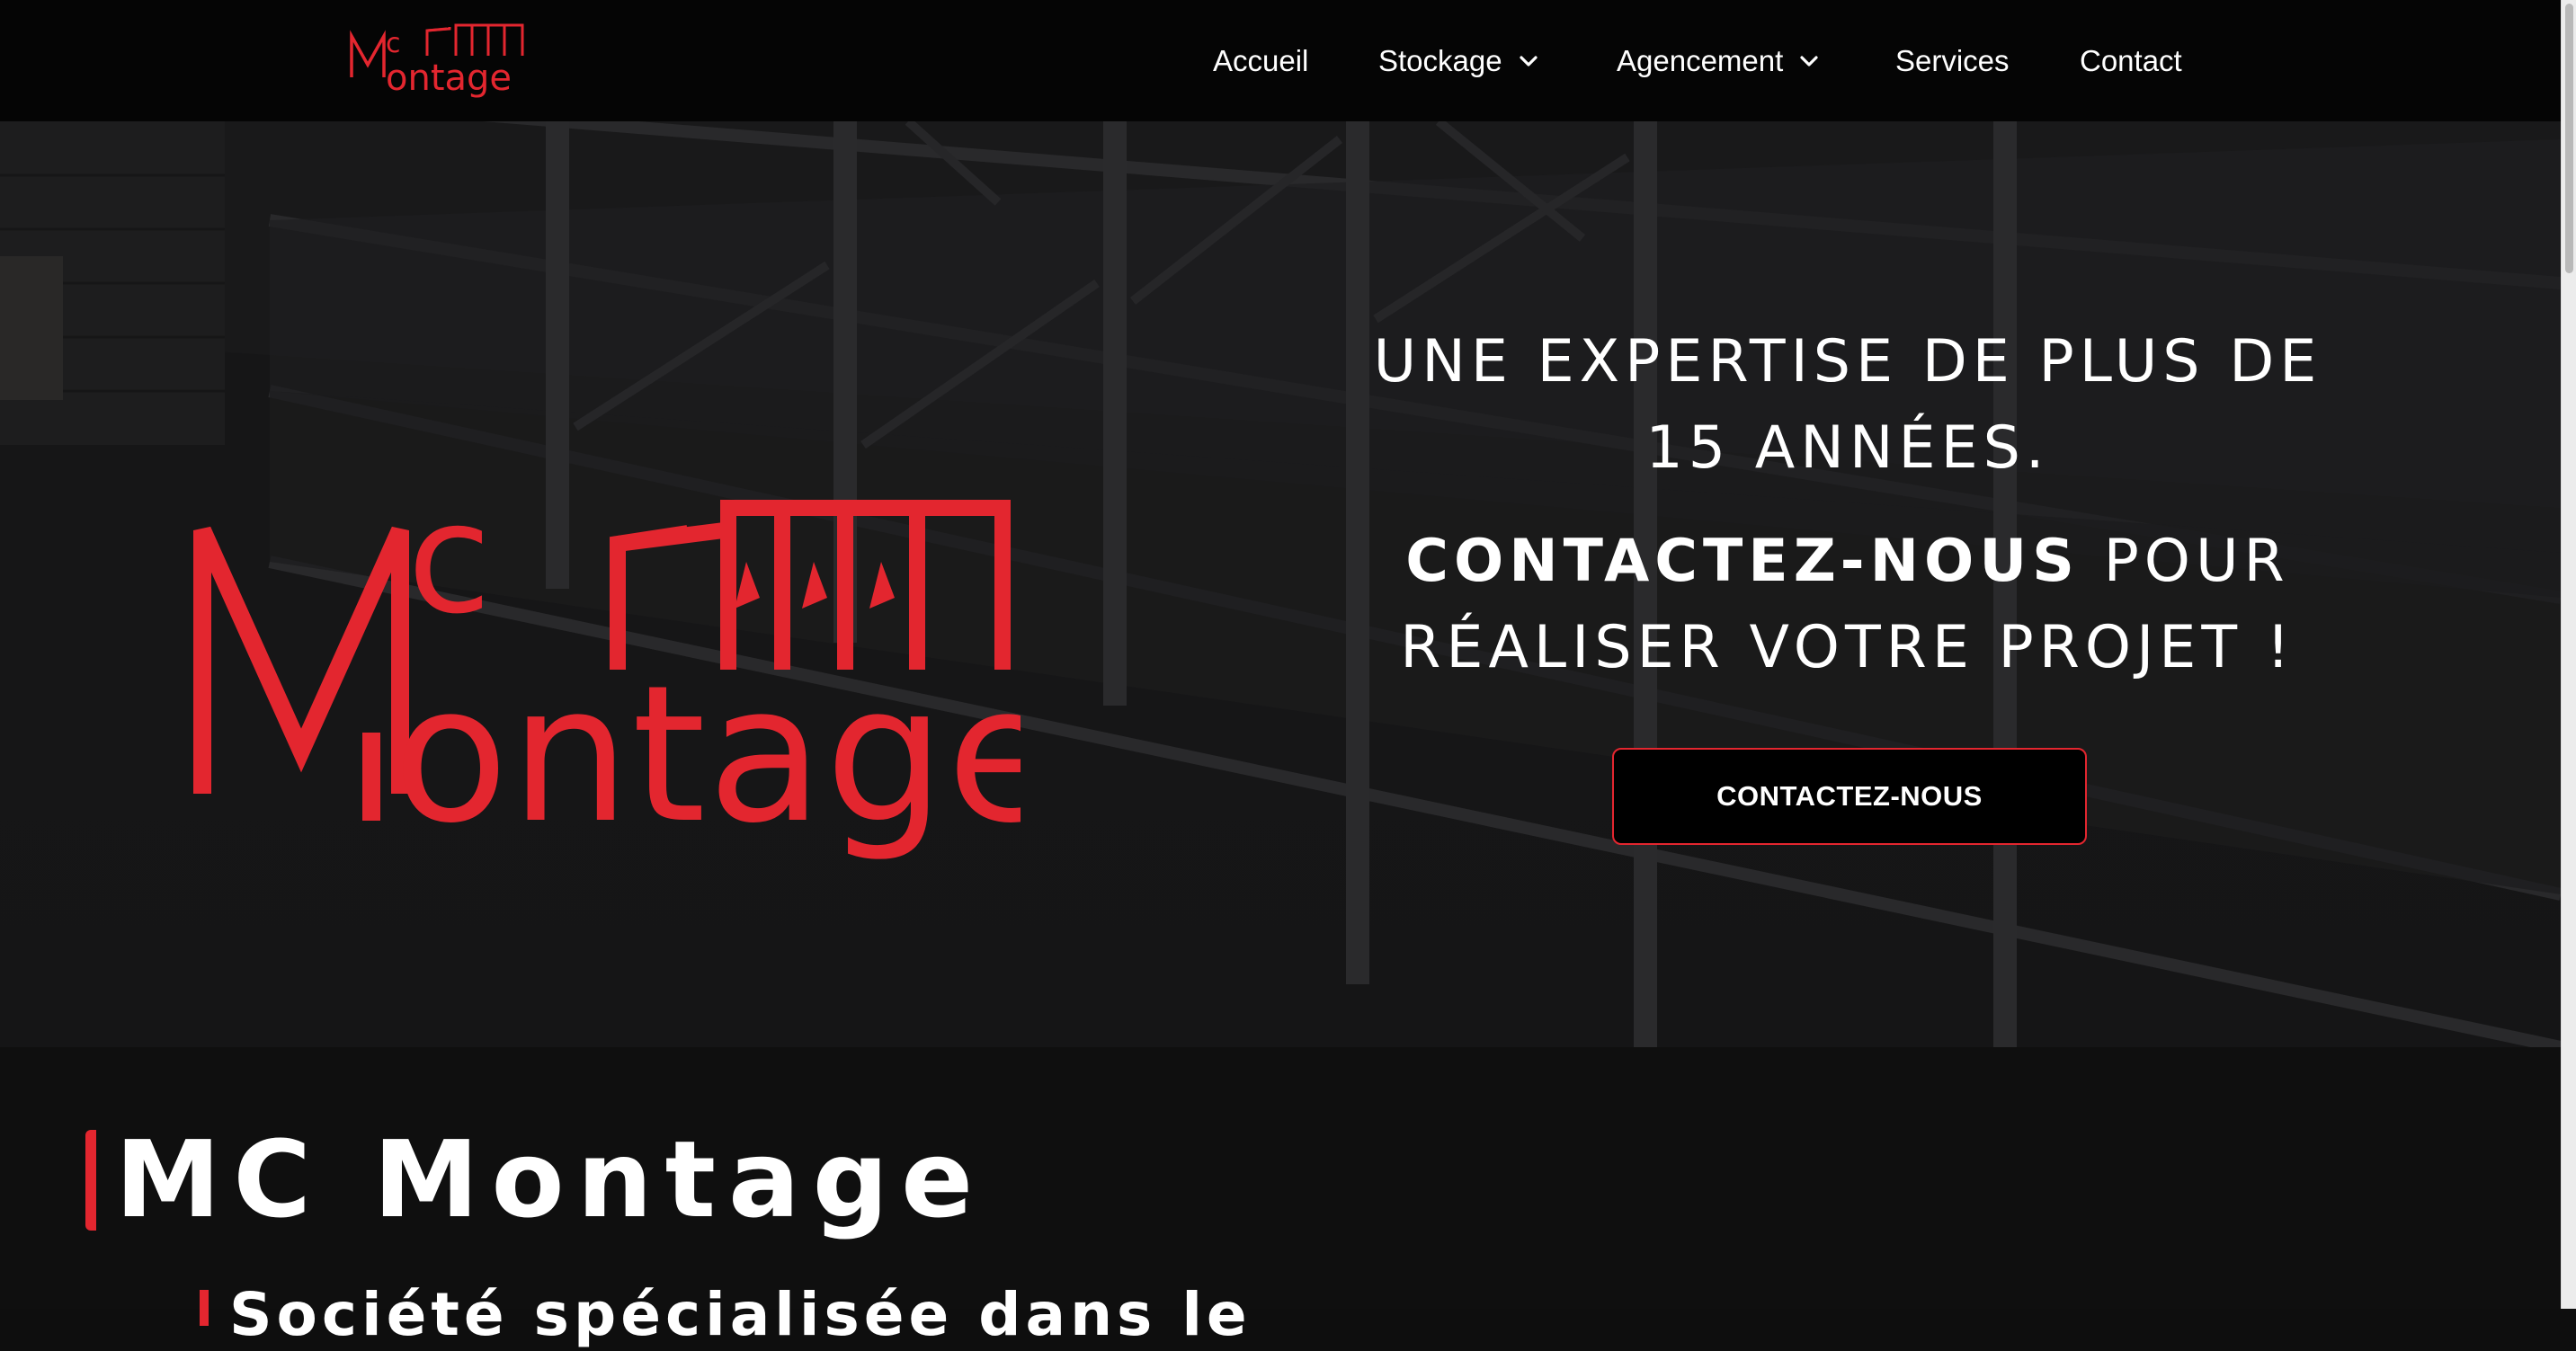  I want to click on page-scrollbar, so click(2569, 654).